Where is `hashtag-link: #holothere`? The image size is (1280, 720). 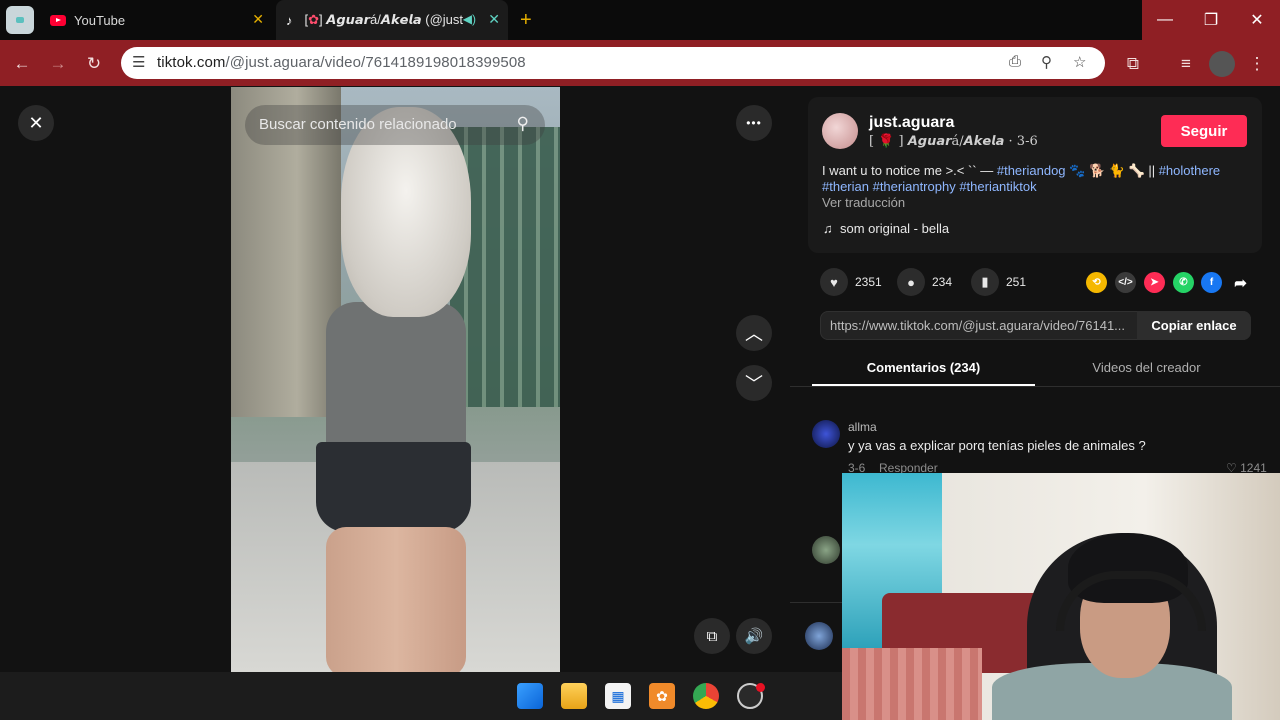 hashtag-link: #holothere is located at coordinates (1189, 170).